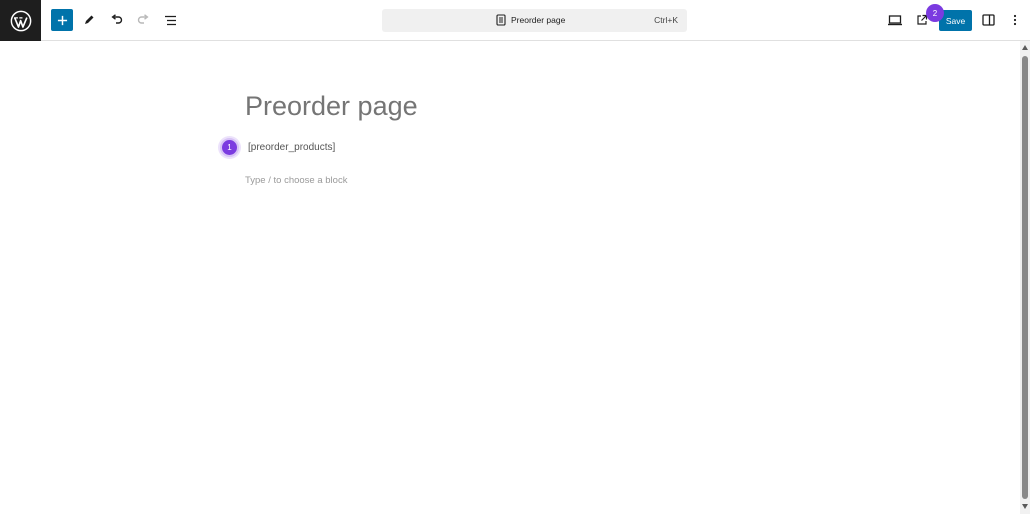 This screenshot has width=1030, height=514. I want to click on plus-icon, so click(62, 20).